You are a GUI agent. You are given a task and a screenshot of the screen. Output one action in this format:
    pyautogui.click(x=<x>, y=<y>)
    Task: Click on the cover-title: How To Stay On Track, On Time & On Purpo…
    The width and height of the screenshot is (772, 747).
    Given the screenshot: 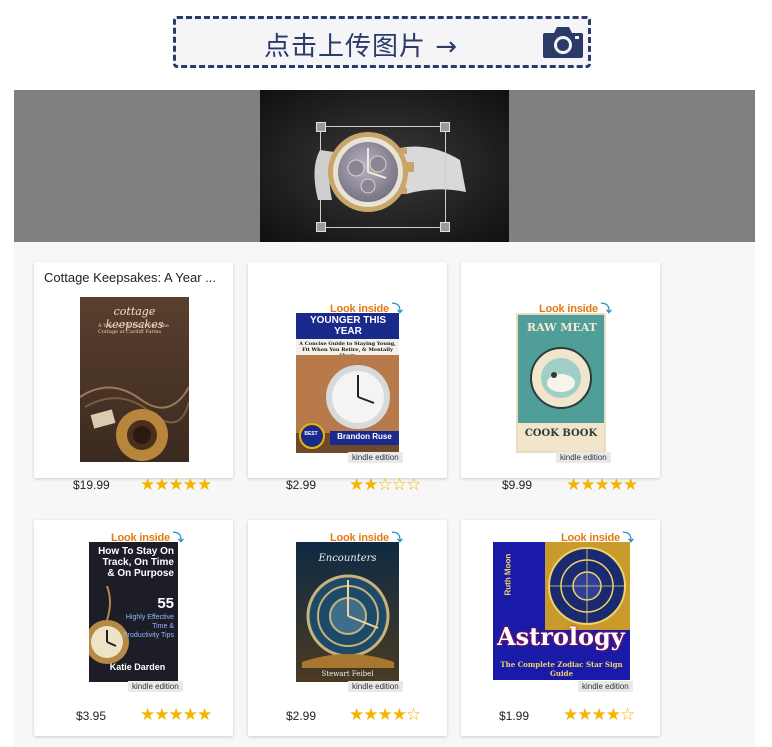 What is the action you would take?
    pyautogui.click(x=136, y=562)
    